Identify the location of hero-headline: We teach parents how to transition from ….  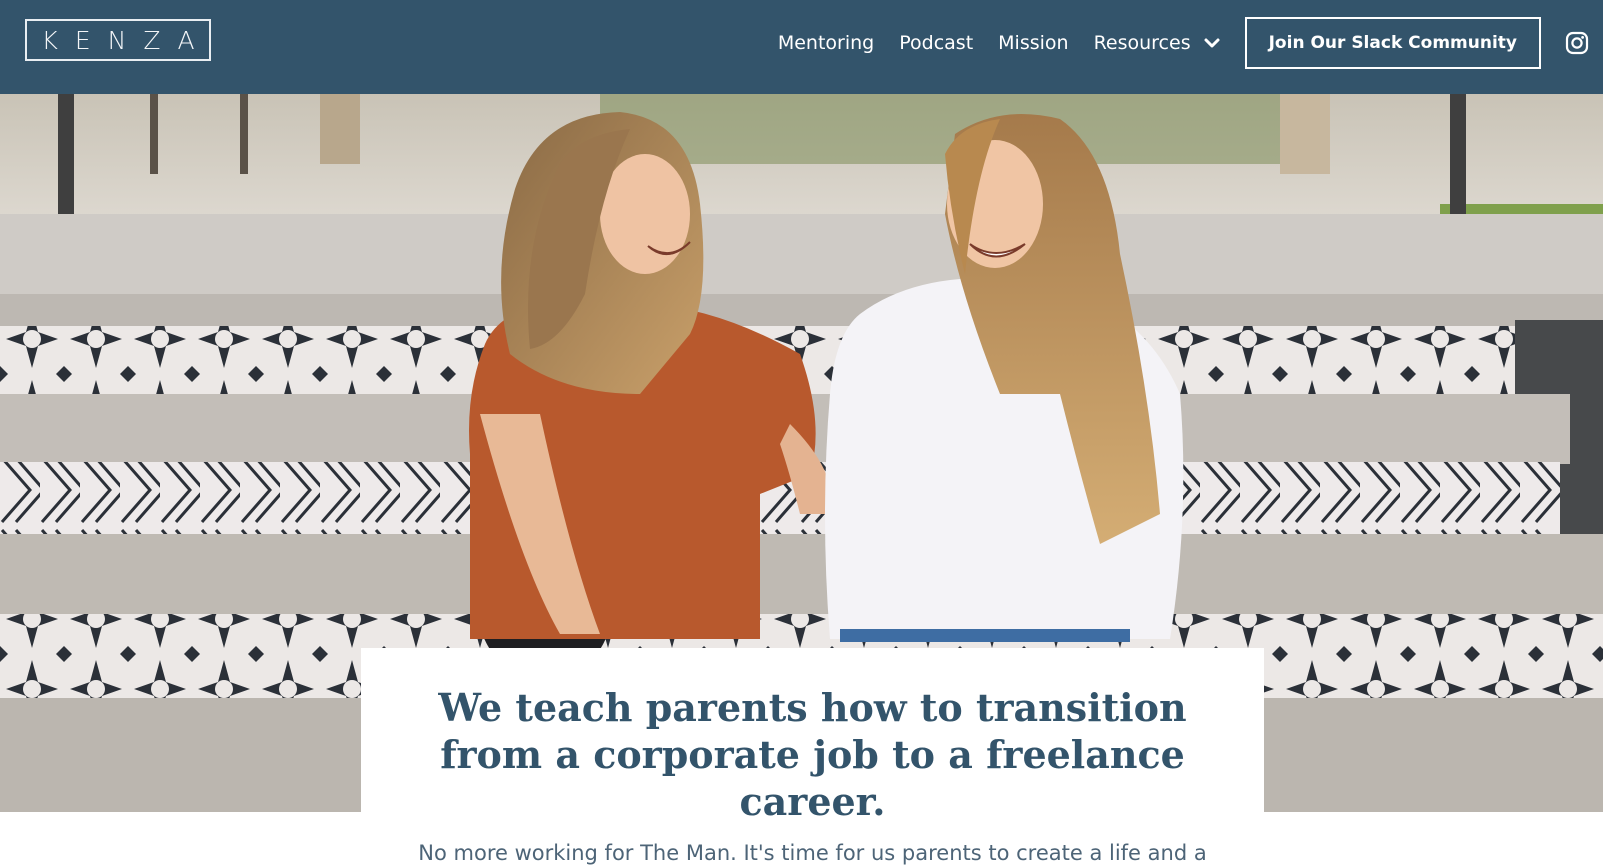
(812, 754).